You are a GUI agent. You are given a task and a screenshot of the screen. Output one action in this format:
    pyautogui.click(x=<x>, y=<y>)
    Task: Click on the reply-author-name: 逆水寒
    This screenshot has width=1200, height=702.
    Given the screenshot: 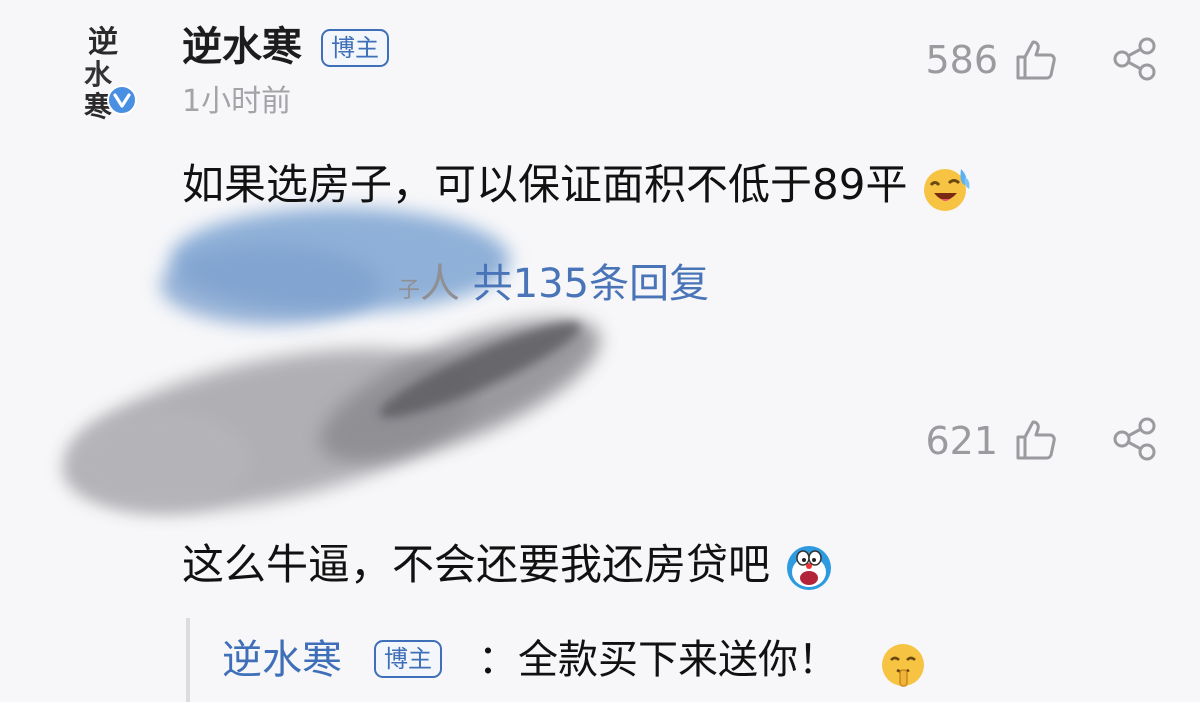 What is the action you would take?
    pyautogui.click(x=282, y=660)
    